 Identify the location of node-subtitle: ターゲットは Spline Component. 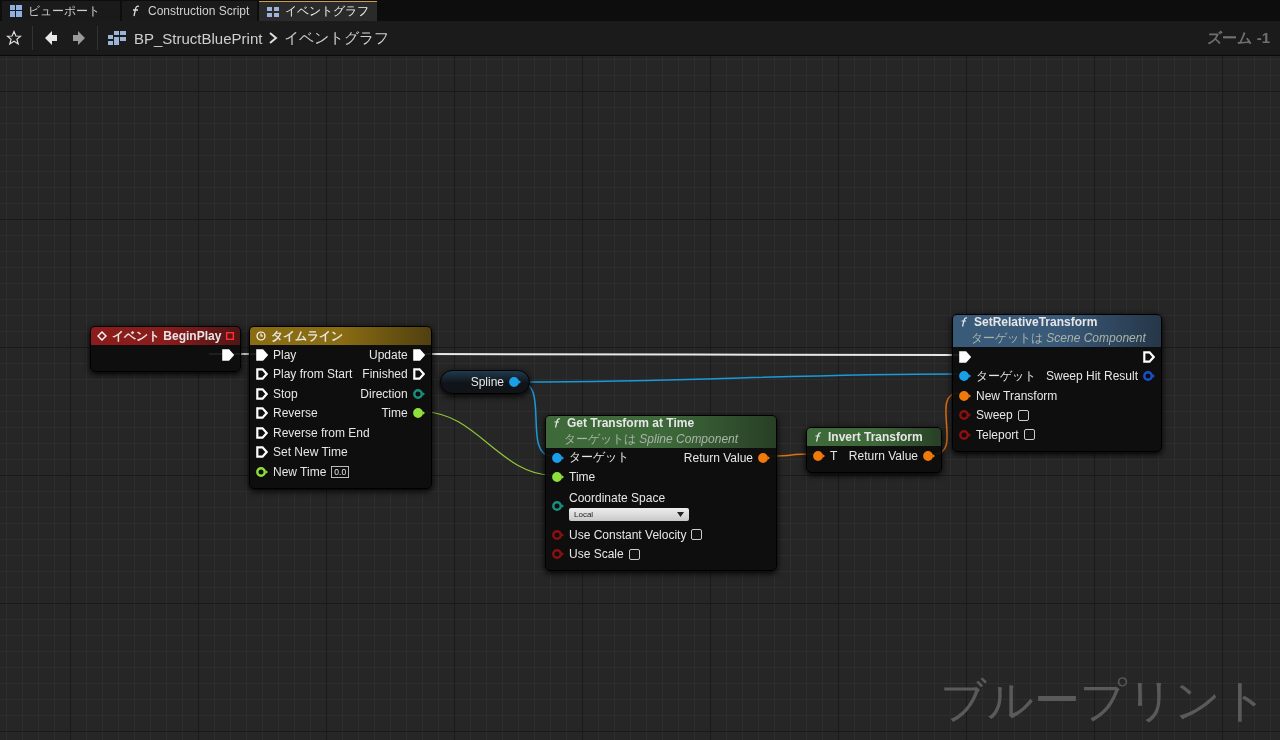
(651, 439).